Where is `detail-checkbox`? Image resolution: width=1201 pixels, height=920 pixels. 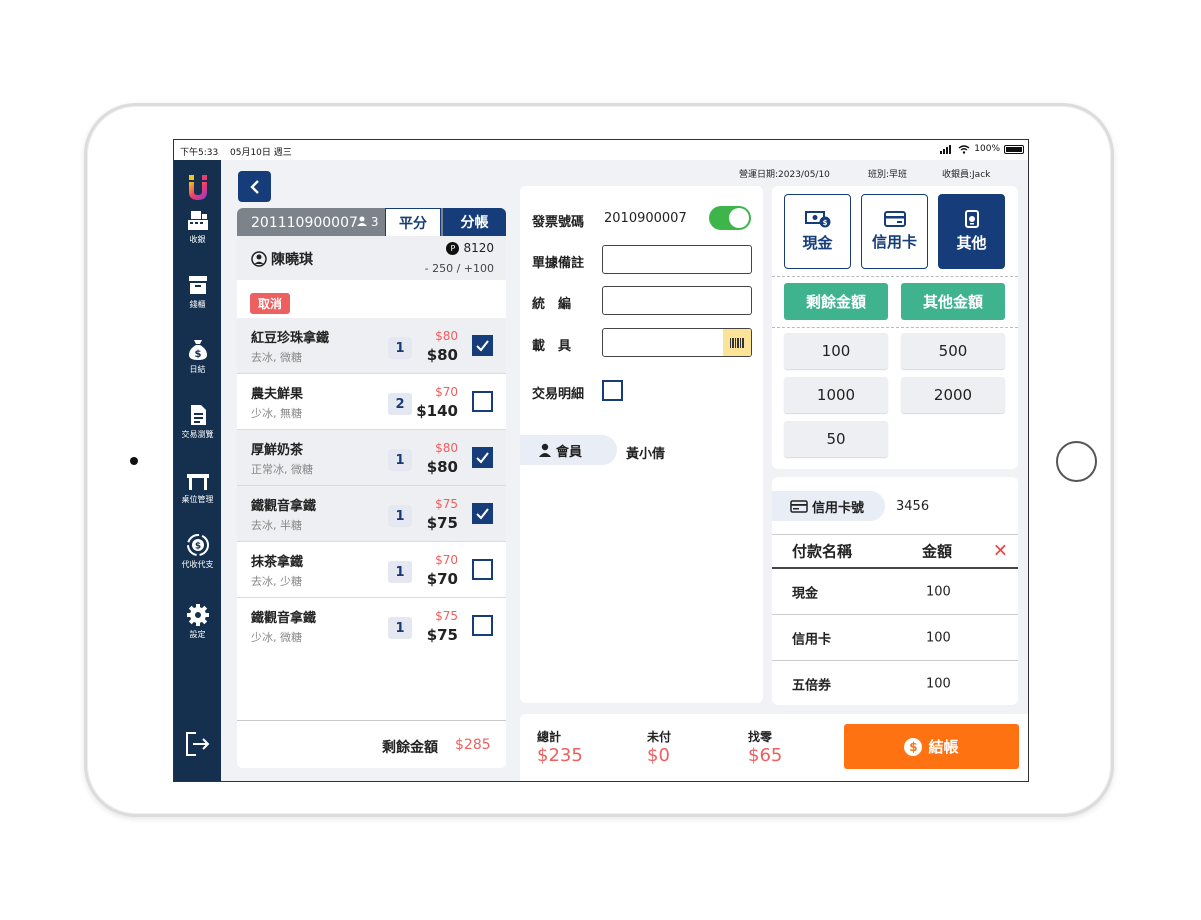 detail-checkbox is located at coordinates (612, 390).